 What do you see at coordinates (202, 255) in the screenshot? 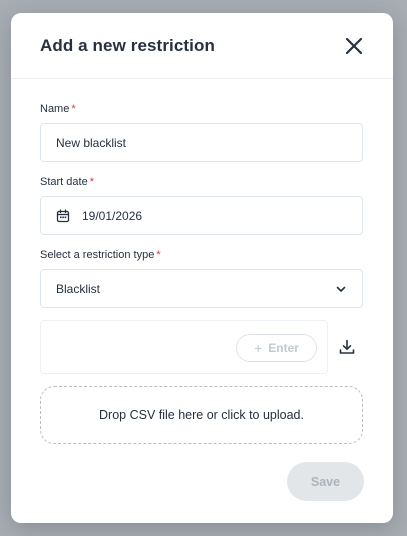
I see `restriction-type-label: Select a restriction type *` at bounding box center [202, 255].